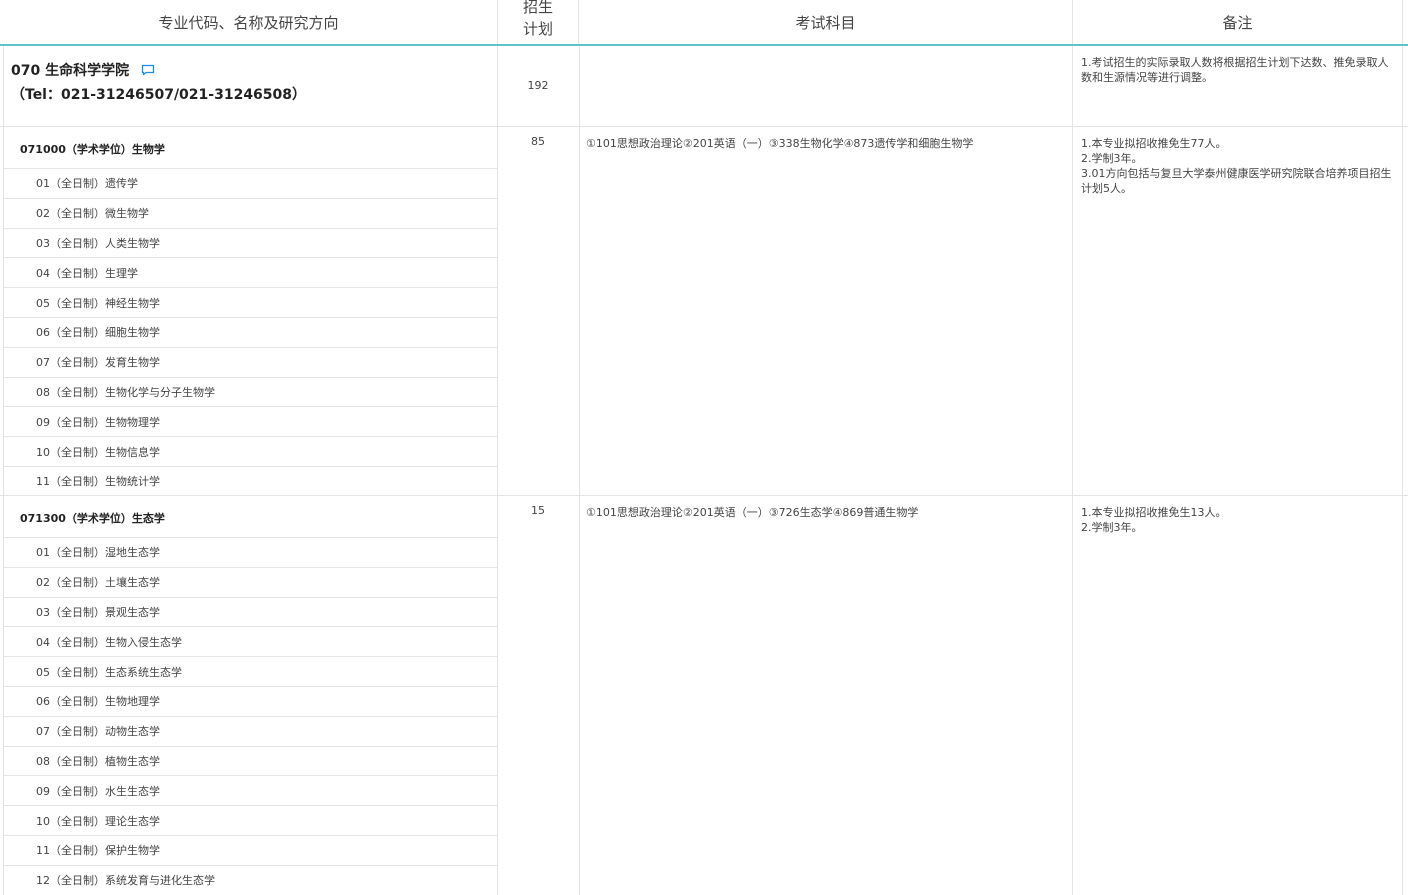  What do you see at coordinates (250, 272) in the screenshot?
I see `direction-item: 04（全日制）生理学` at bounding box center [250, 272].